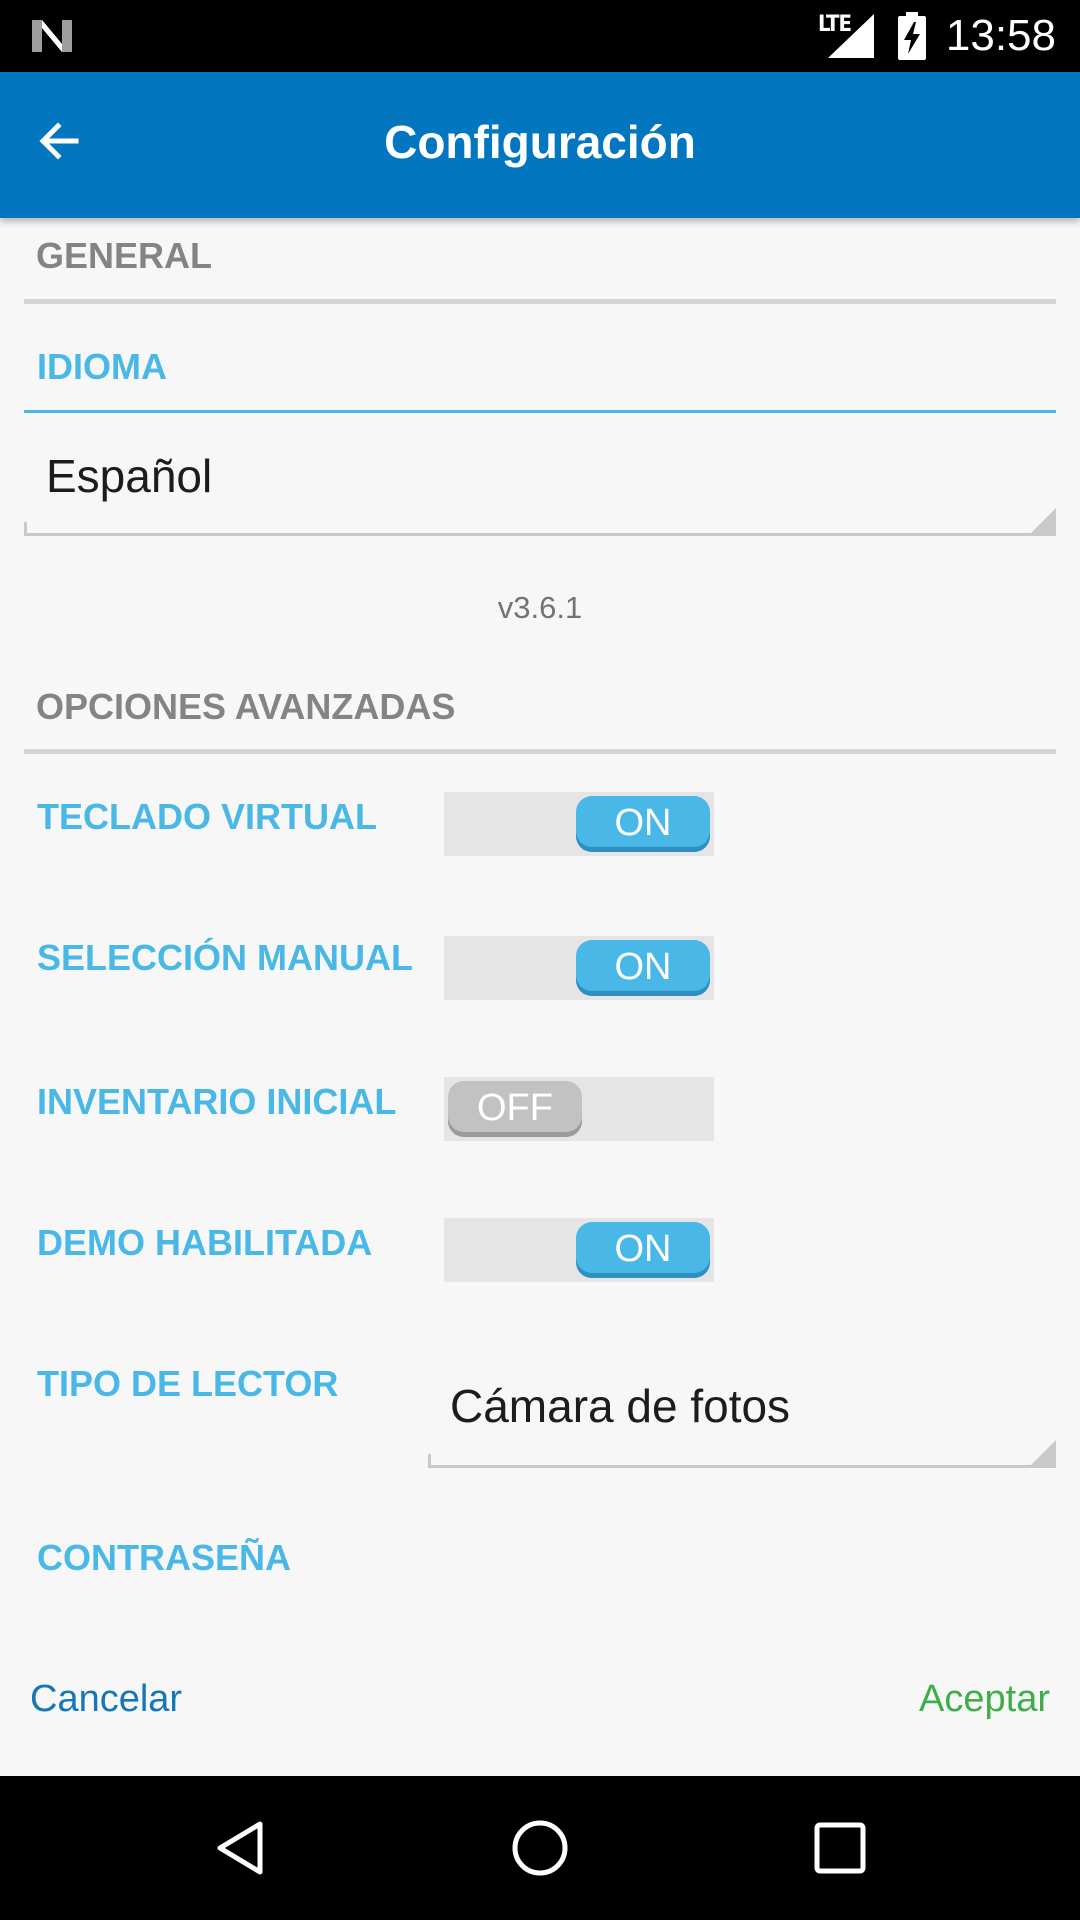 This screenshot has width=1080, height=1920. What do you see at coordinates (164, 1558) in the screenshot?
I see `password-label: CONTRASEÑA` at bounding box center [164, 1558].